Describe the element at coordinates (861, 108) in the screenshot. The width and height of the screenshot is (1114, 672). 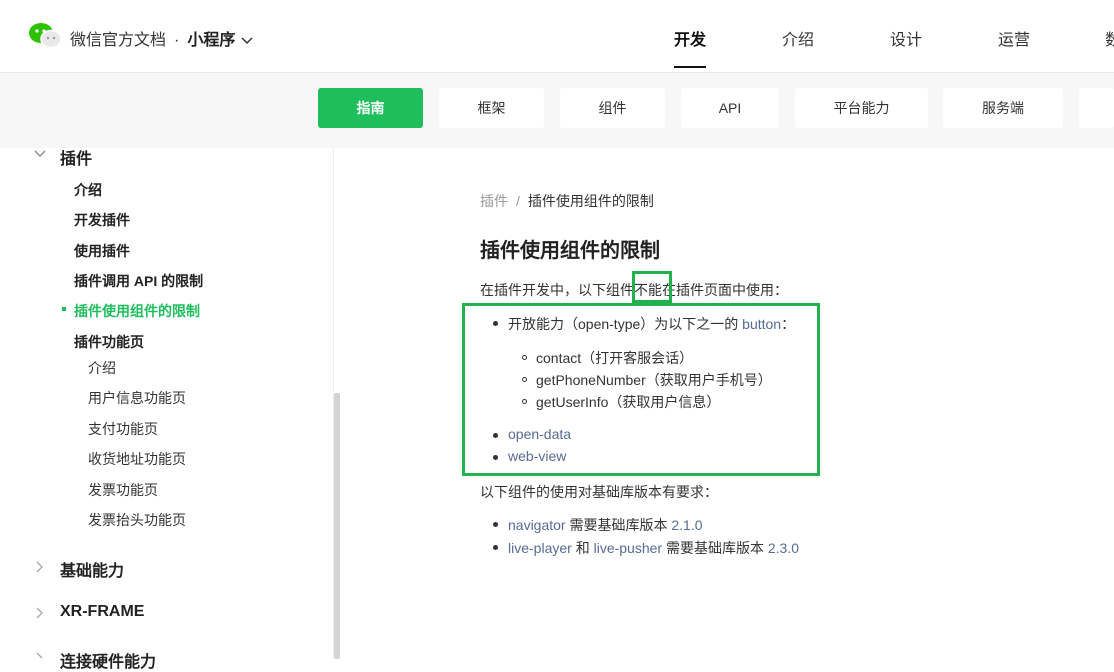
I see `tab-platform-capabilities: 平台能力` at that location.